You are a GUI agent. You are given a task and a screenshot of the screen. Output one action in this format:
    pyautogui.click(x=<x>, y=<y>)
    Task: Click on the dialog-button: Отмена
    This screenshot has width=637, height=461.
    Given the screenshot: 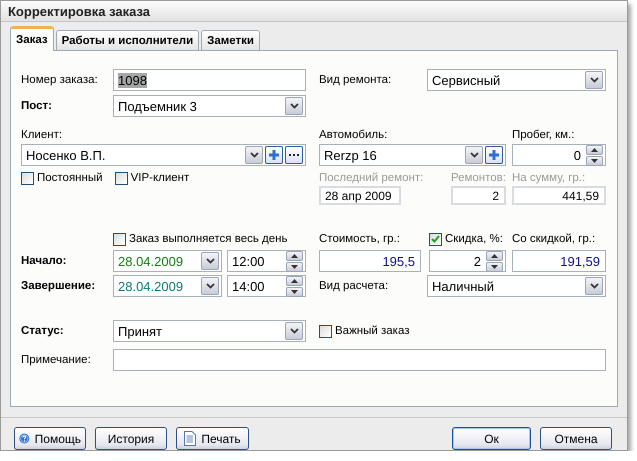 What is the action you would take?
    pyautogui.click(x=576, y=438)
    